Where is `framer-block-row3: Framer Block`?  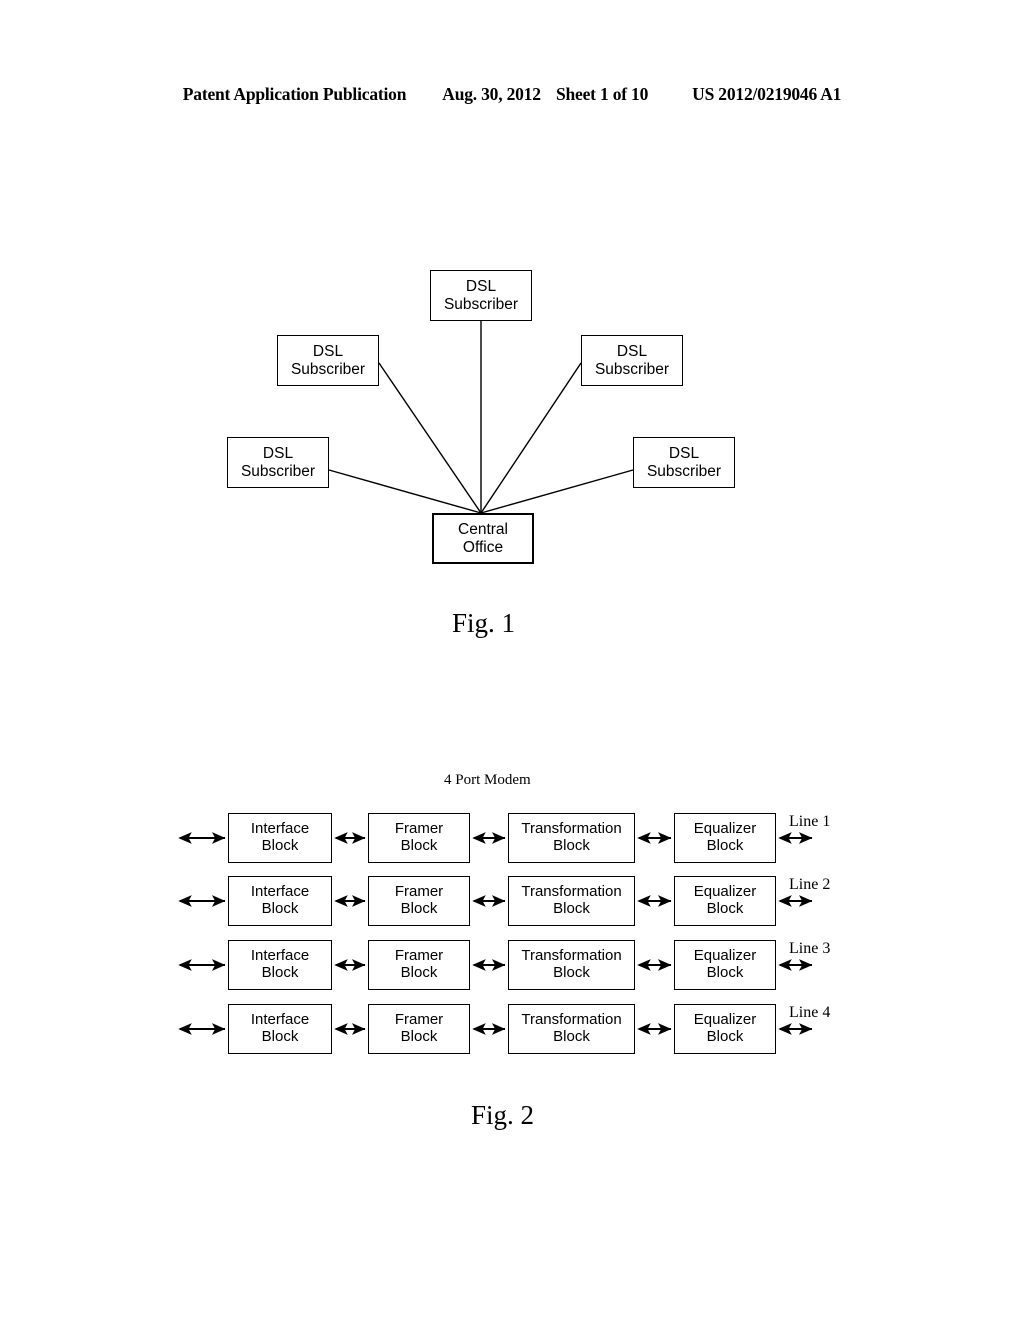 framer-block-row3: Framer Block is located at coordinates (419, 965).